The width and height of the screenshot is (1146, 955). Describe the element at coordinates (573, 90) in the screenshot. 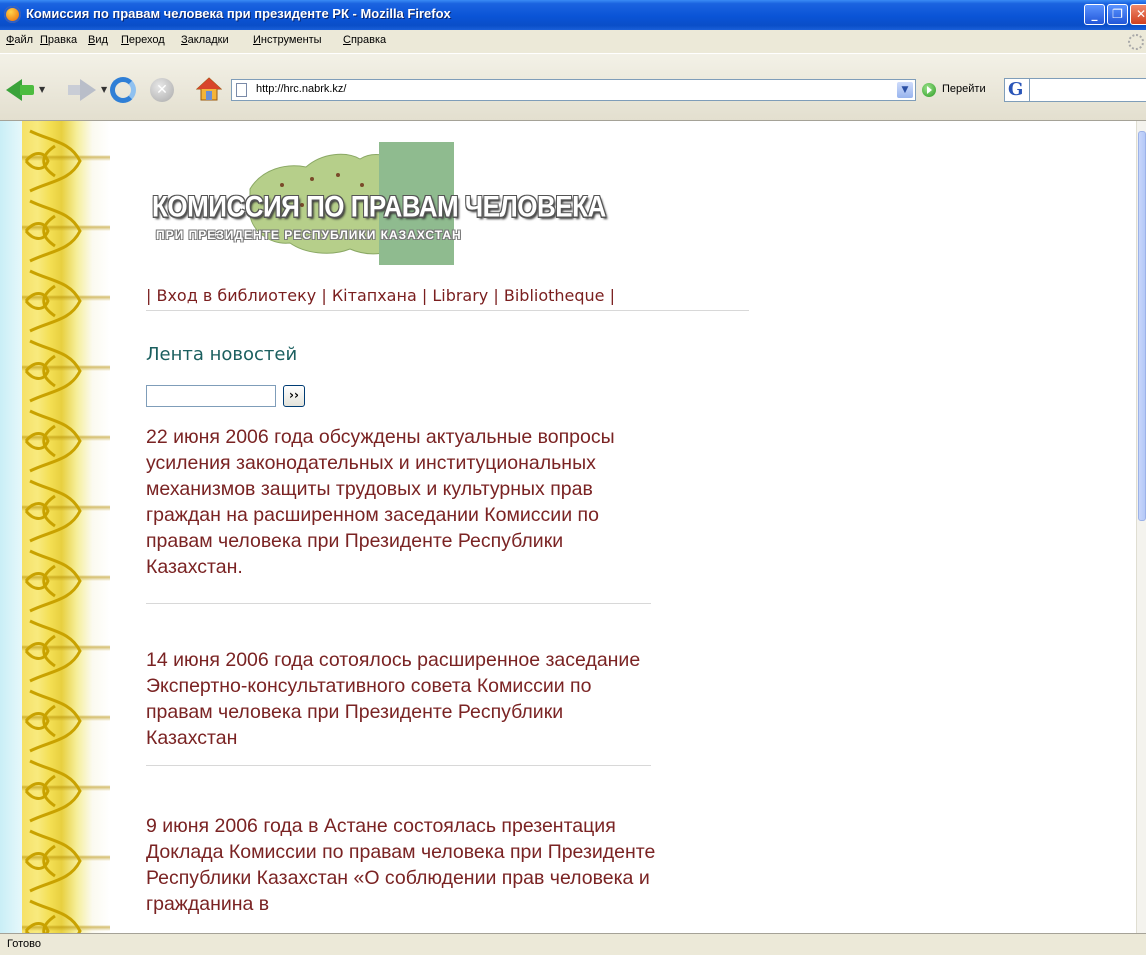

I see `address-bar: http://hrc.nabrk.kz/ ▼` at that location.